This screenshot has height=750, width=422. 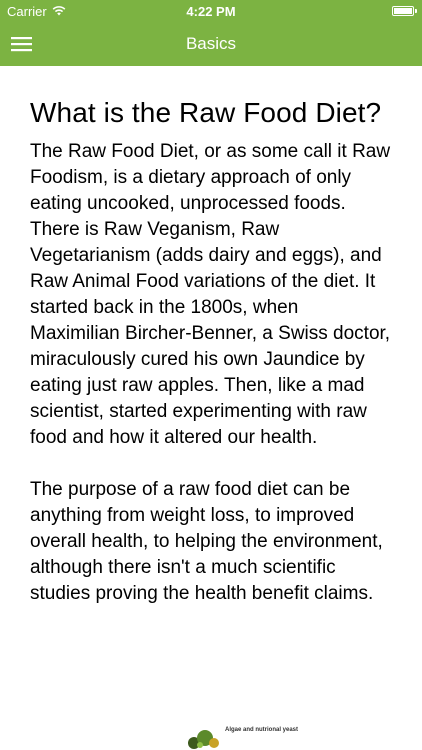 What do you see at coordinates (262, 730) in the screenshot?
I see `ad-text: Algae and nutrional yeast` at bounding box center [262, 730].